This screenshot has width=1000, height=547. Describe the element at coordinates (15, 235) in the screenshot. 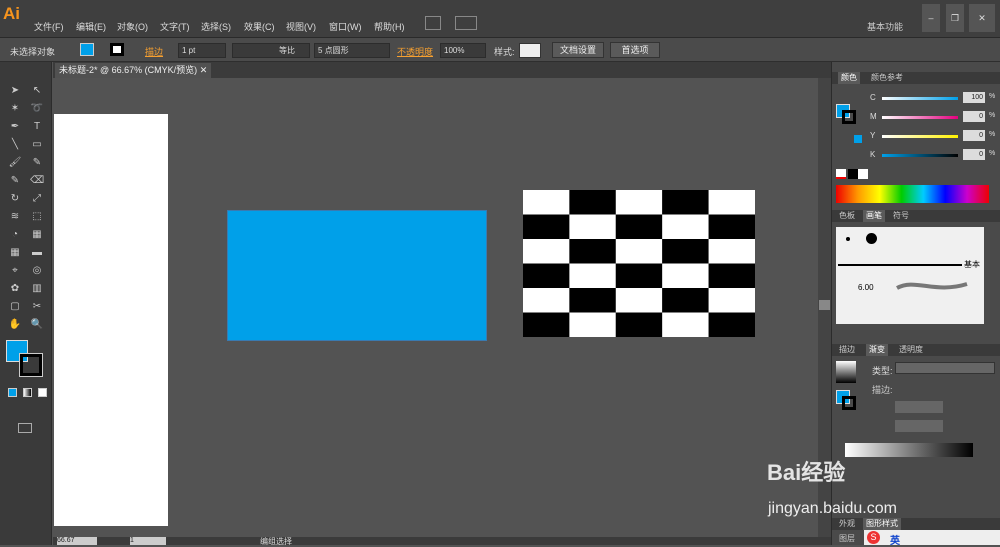

I see `shape-builder-tool-icon: ◔` at that location.